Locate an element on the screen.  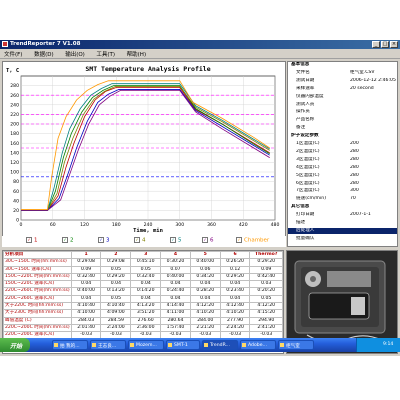
row-label: 220C~260C 时间(hh:mm:ss) is located at coordinates (37, 291).